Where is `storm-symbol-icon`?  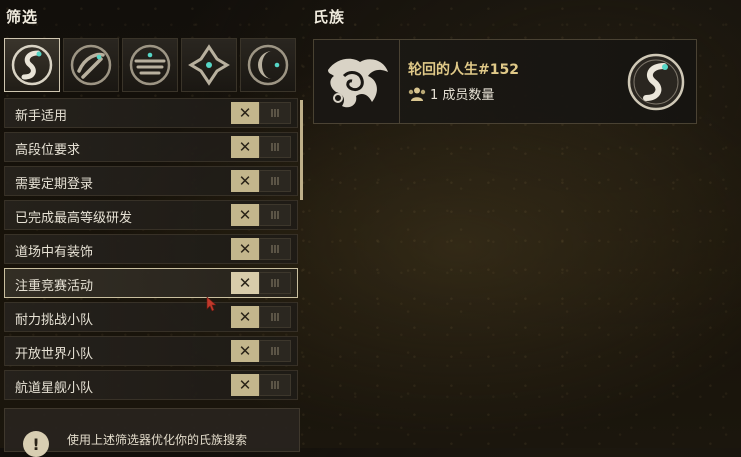 storm-symbol-icon is located at coordinates (209, 65).